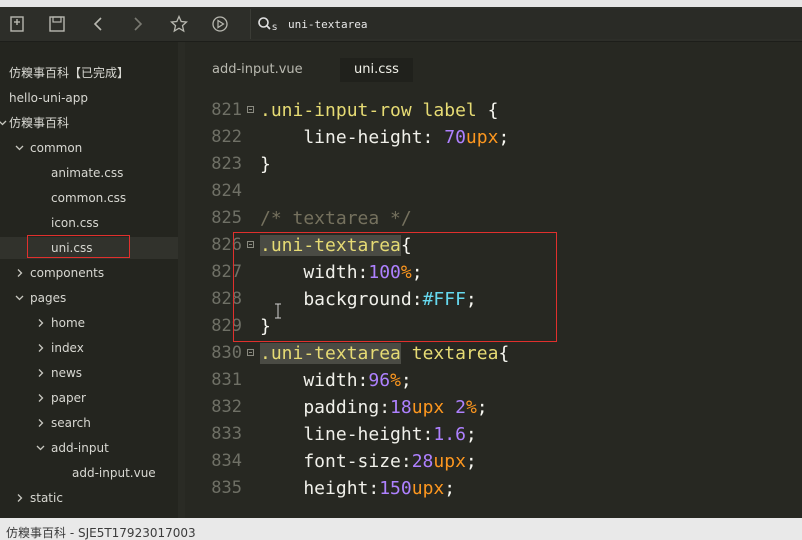 This screenshot has width=802, height=540. What do you see at coordinates (265, 164) in the screenshot?
I see `code-token: }` at bounding box center [265, 164].